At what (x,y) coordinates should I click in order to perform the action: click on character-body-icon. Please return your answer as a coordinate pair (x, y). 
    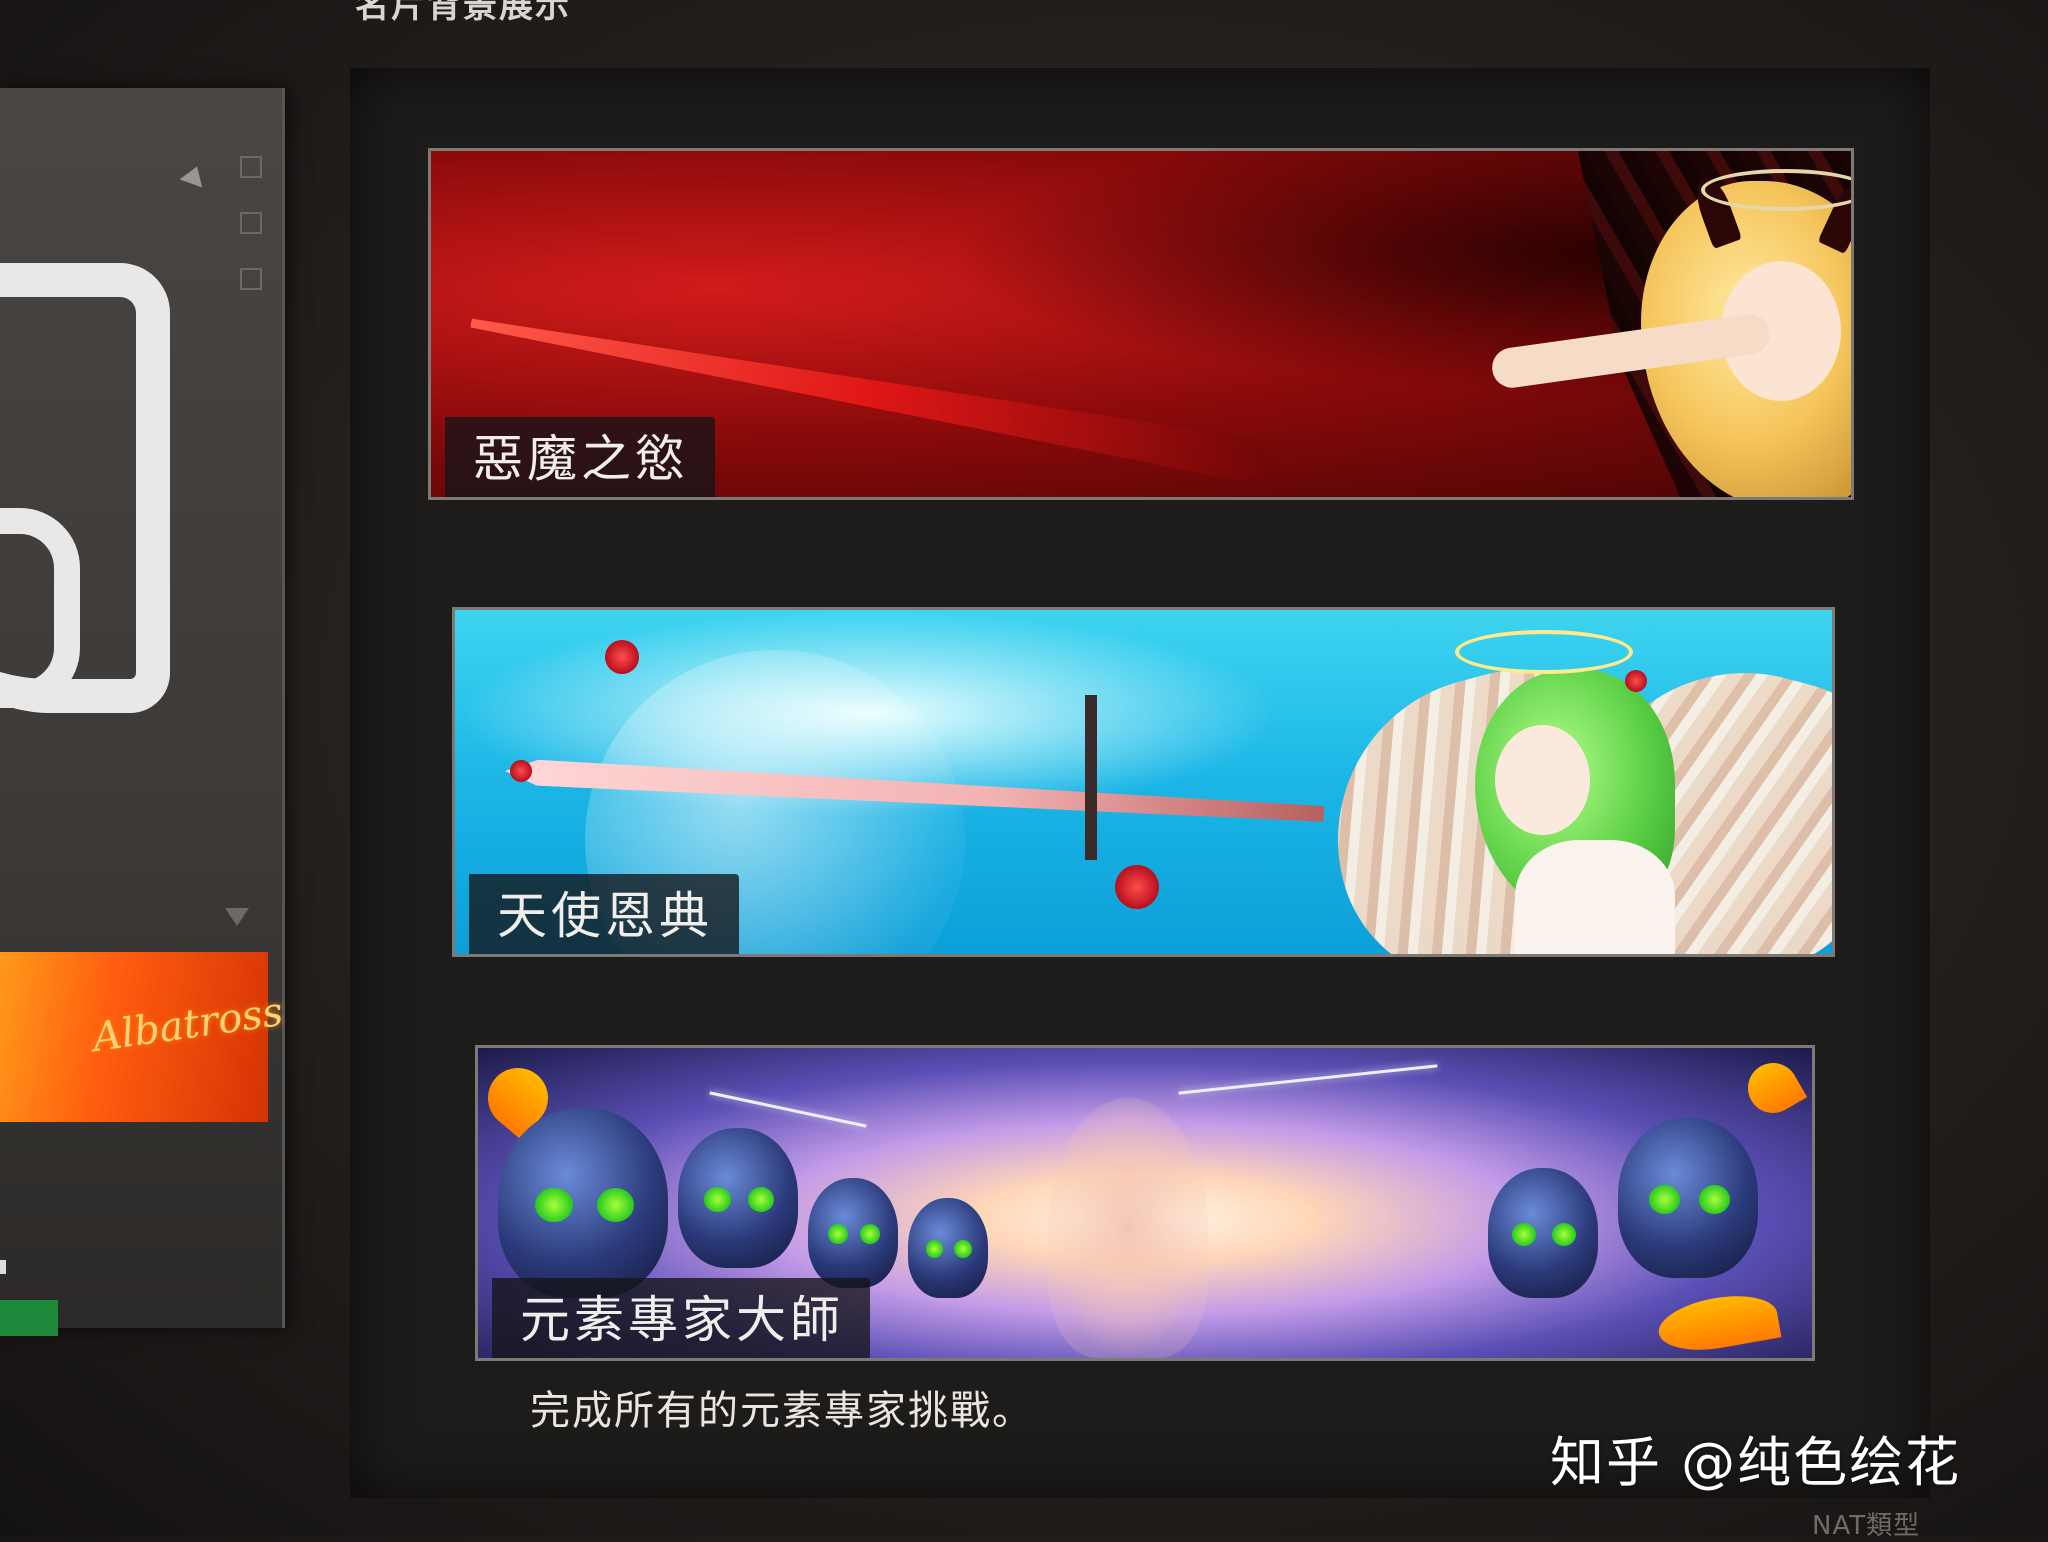
    Looking at the image, I should click on (1595, 897).